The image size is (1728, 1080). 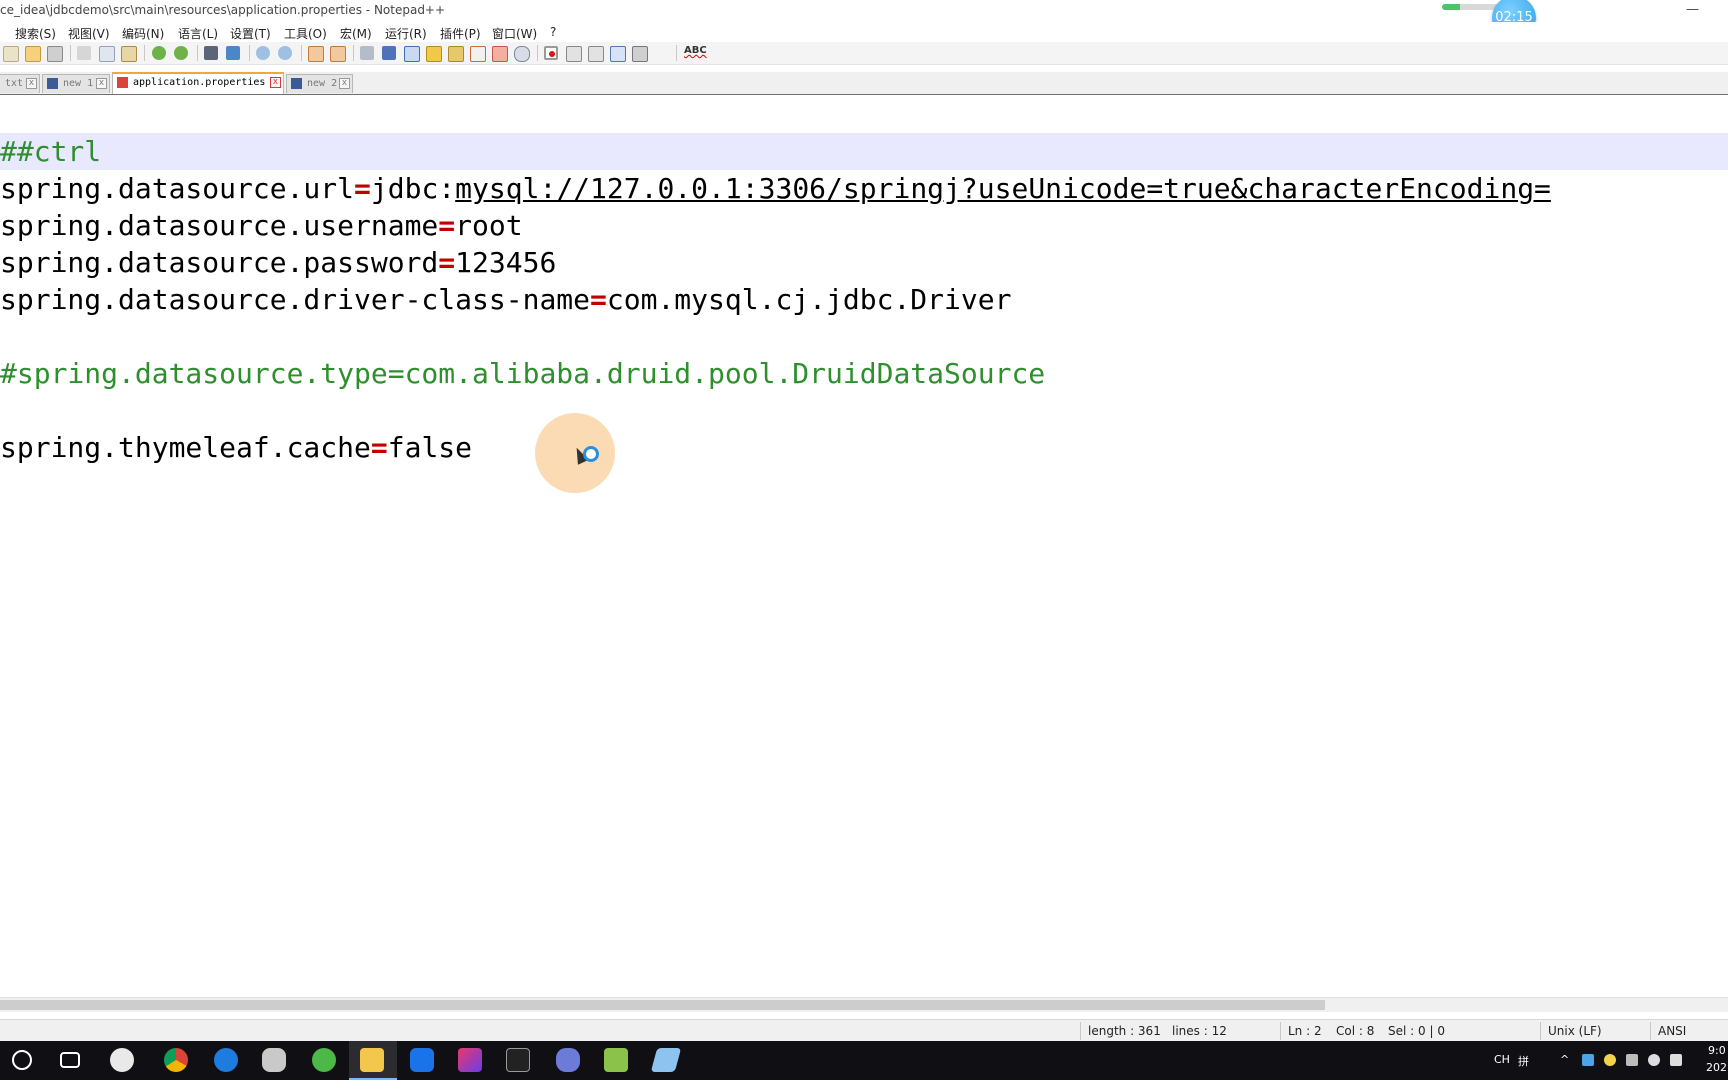 I want to click on zoom-in-icon, so click(x=263, y=53).